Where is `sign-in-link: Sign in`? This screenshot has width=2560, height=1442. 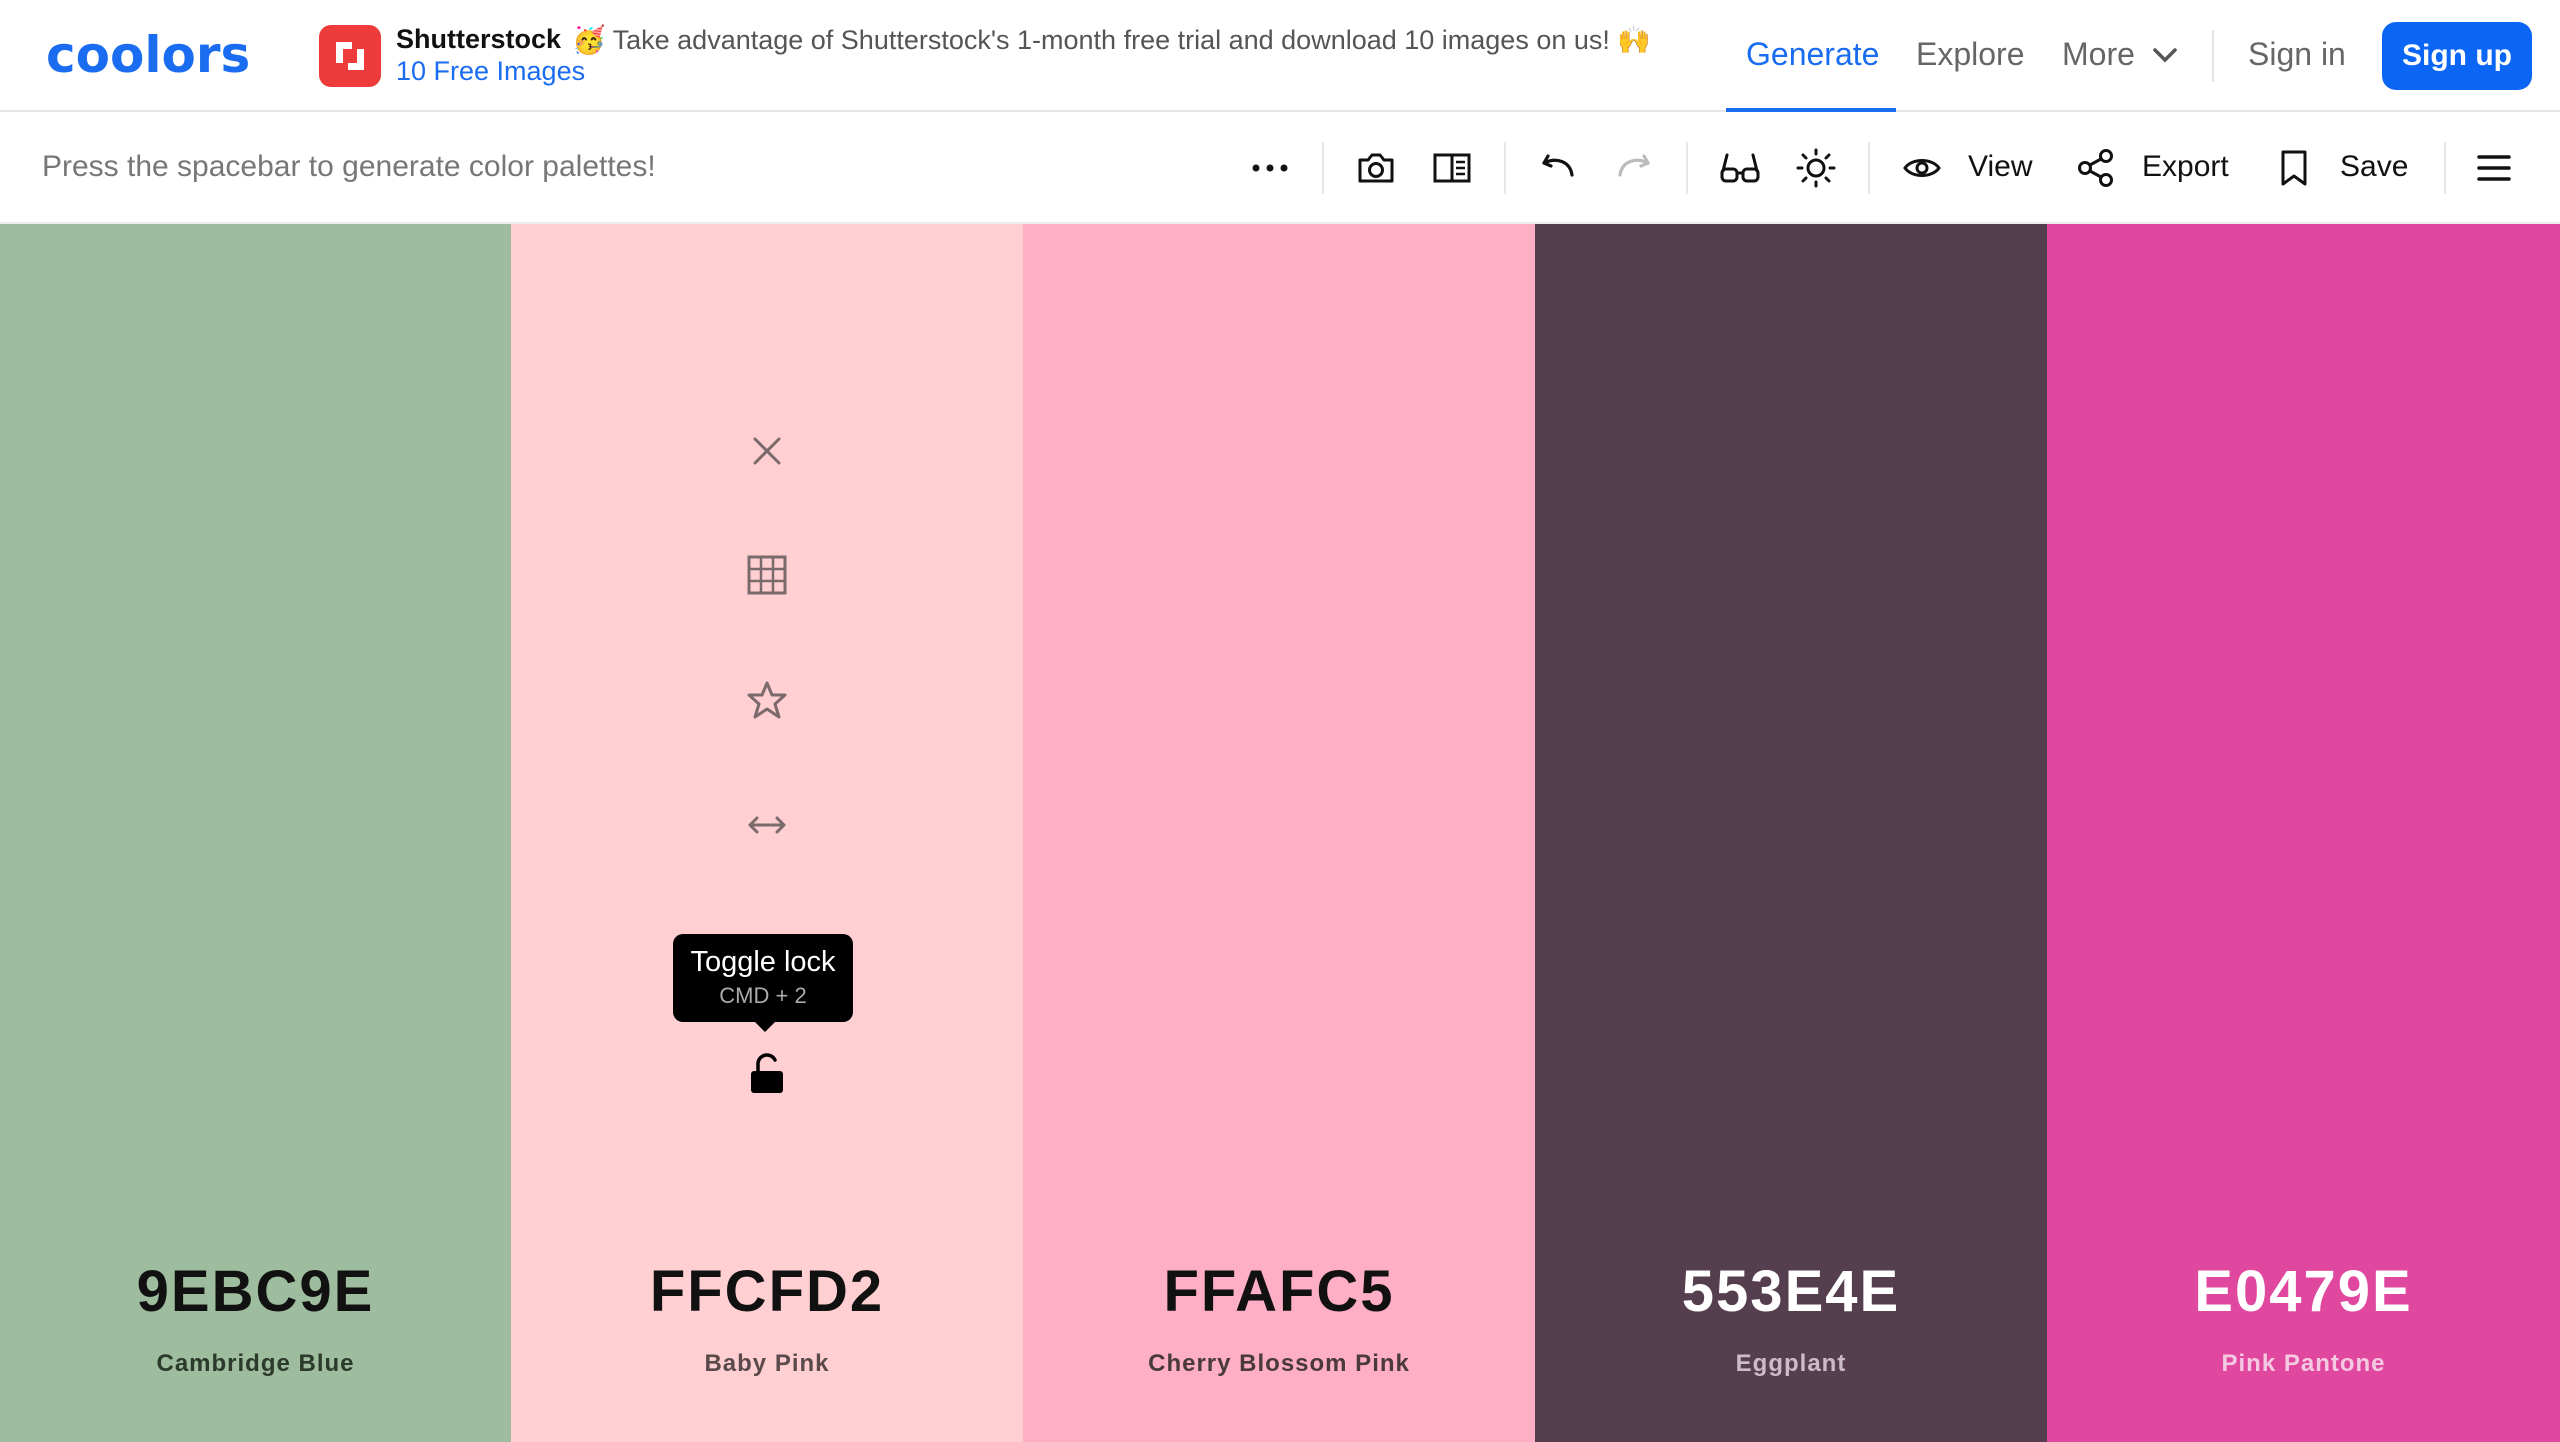
sign-in-link: Sign in is located at coordinates (2297, 54).